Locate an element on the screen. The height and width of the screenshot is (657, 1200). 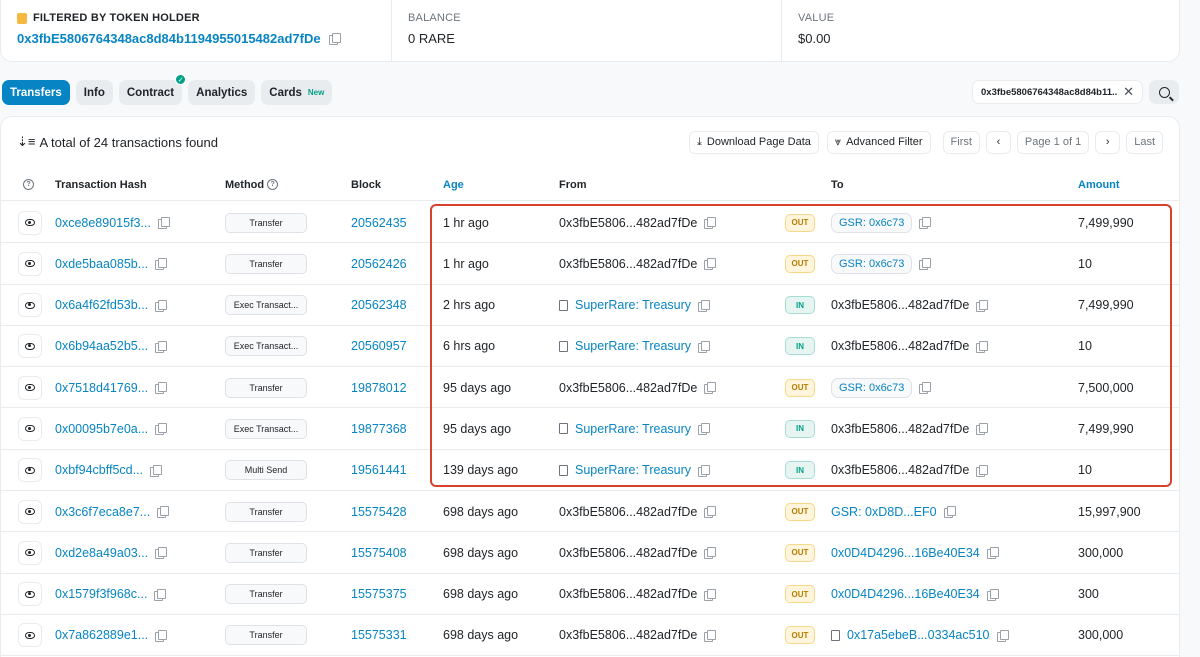
search-button is located at coordinates (1164, 92).